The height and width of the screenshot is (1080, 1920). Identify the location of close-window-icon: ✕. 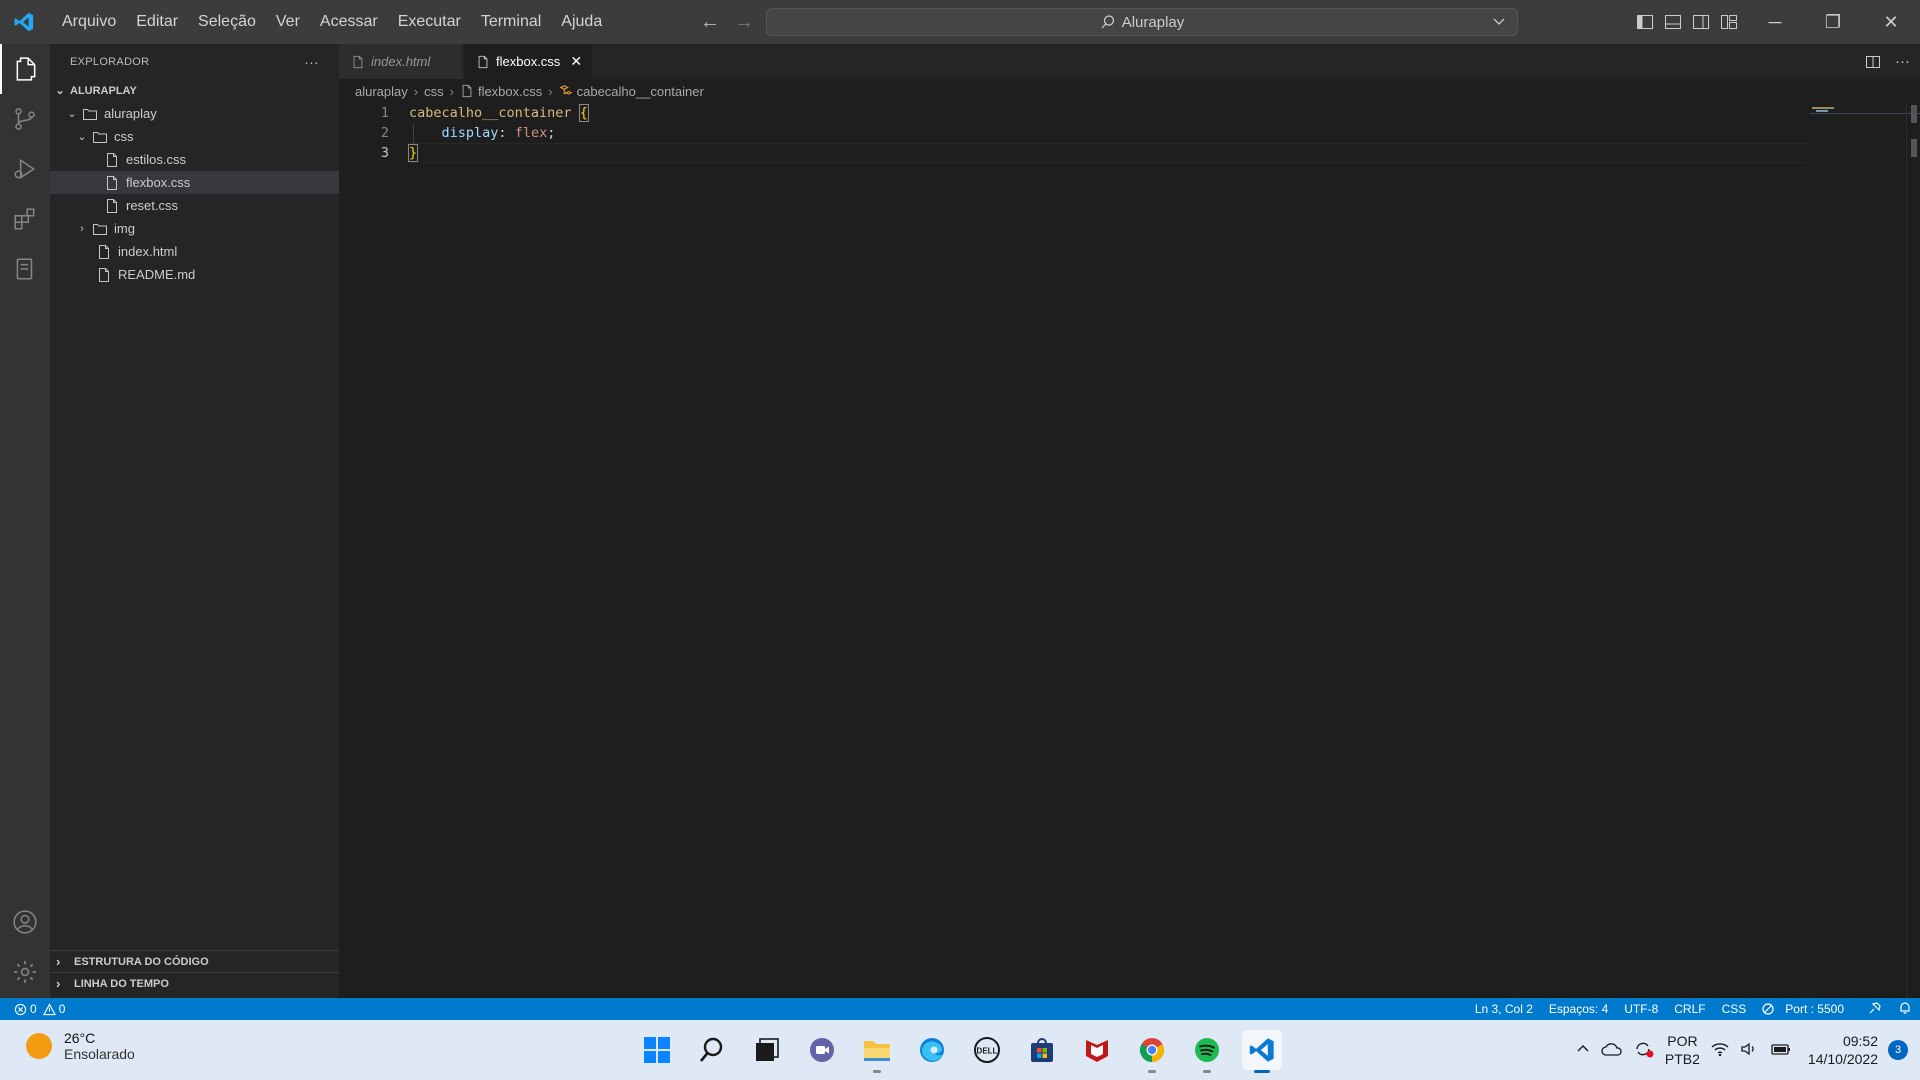
(1891, 22).